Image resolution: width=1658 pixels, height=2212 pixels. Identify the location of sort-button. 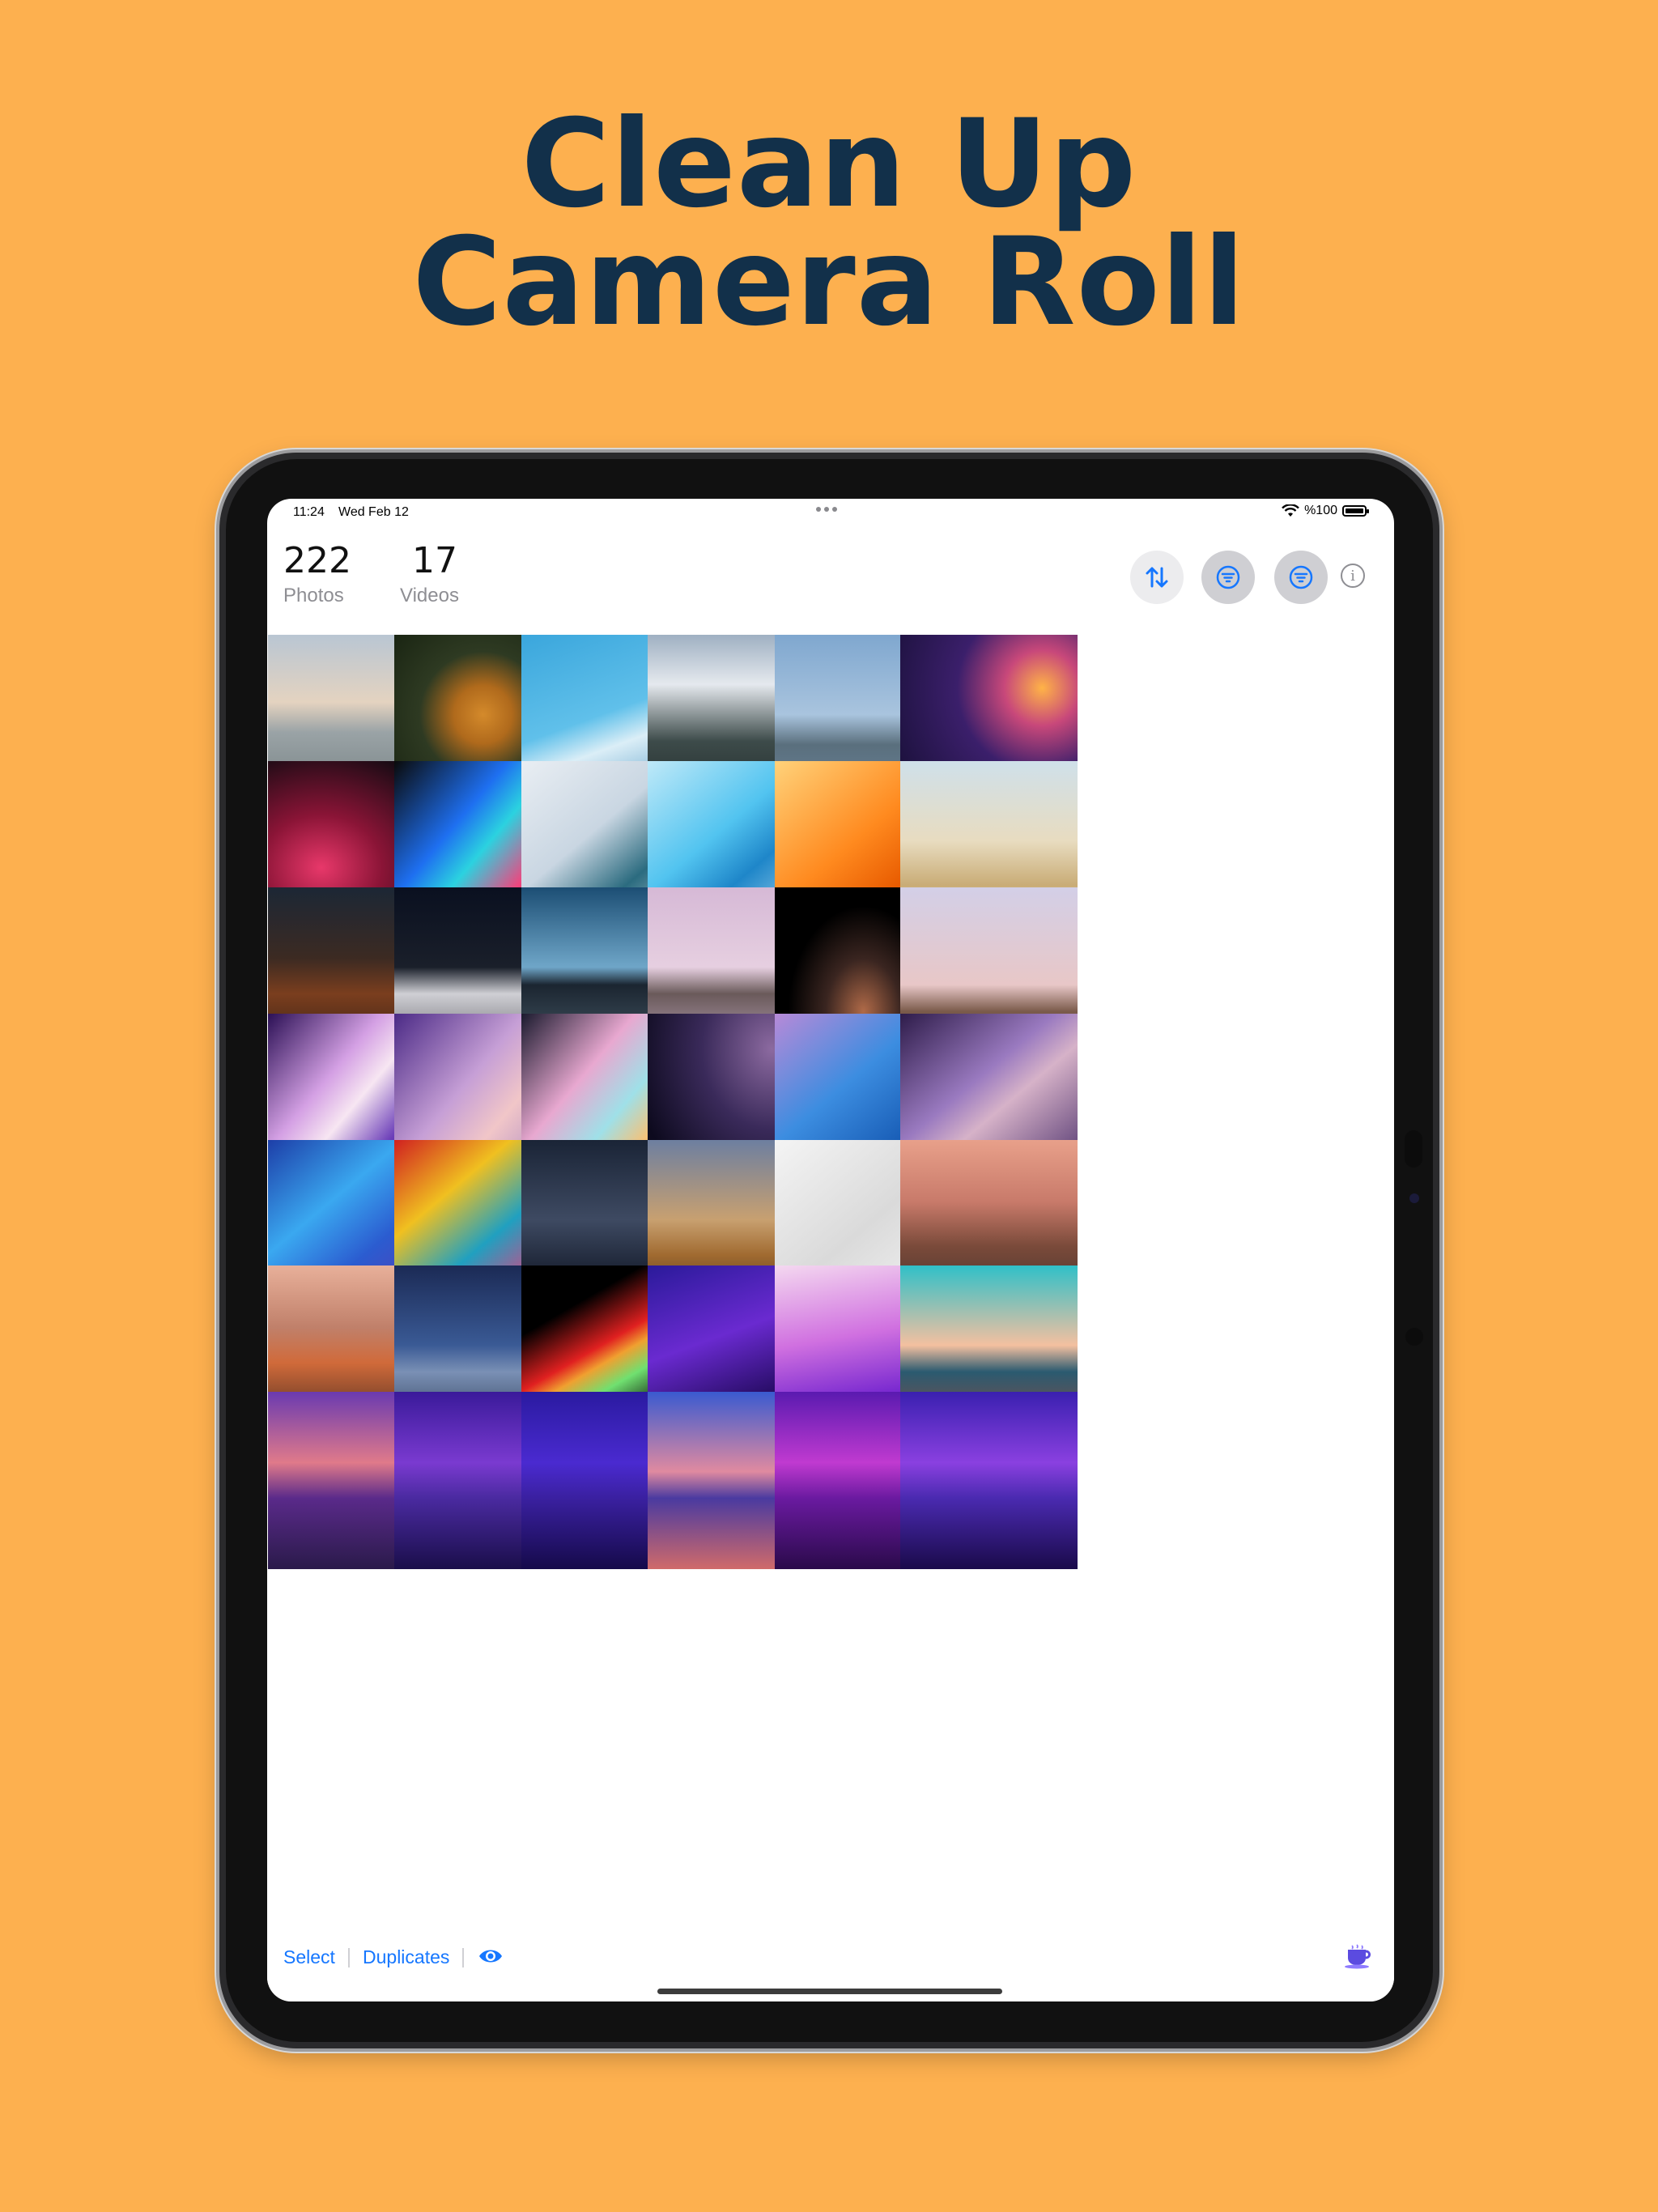
(1157, 577).